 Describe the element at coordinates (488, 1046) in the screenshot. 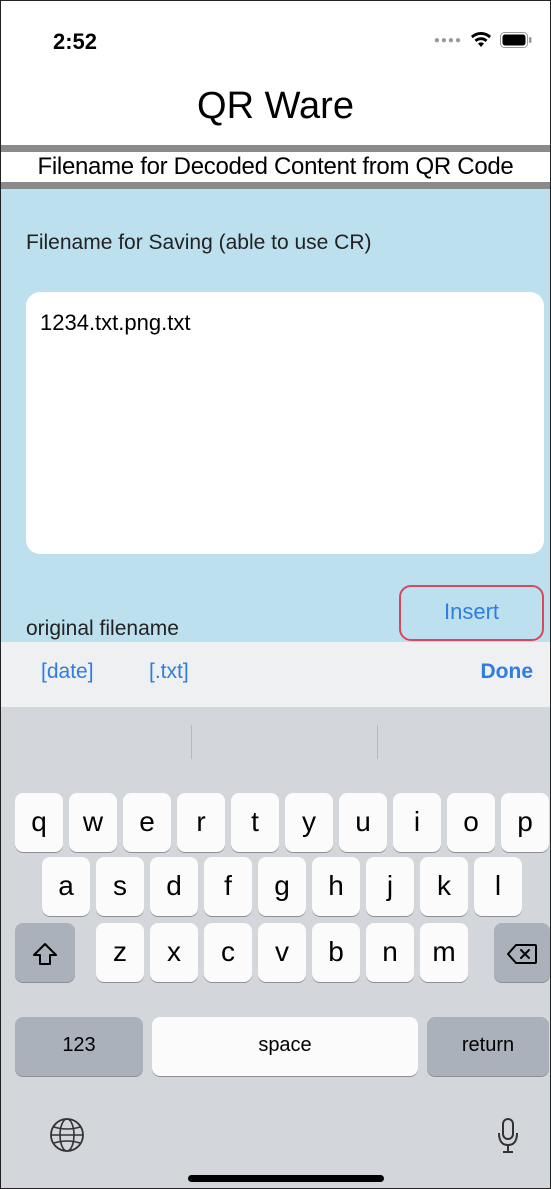

I see `return-key: return` at that location.